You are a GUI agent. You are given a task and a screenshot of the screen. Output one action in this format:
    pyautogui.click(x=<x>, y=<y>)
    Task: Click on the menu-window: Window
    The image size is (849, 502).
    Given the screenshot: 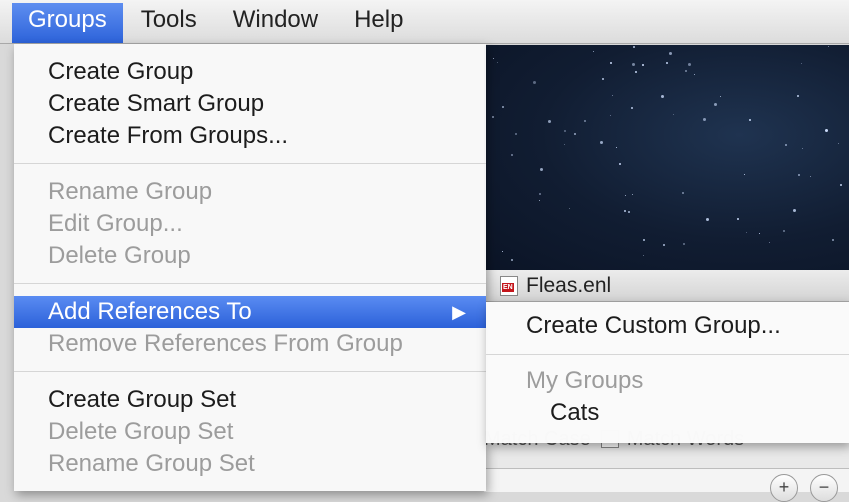 What is the action you would take?
    pyautogui.click(x=275, y=22)
    